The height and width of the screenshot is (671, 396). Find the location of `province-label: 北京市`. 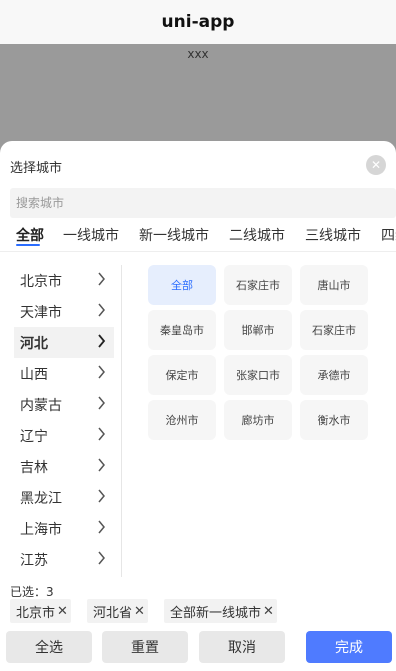

province-label: 北京市 is located at coordinates (41, 281).